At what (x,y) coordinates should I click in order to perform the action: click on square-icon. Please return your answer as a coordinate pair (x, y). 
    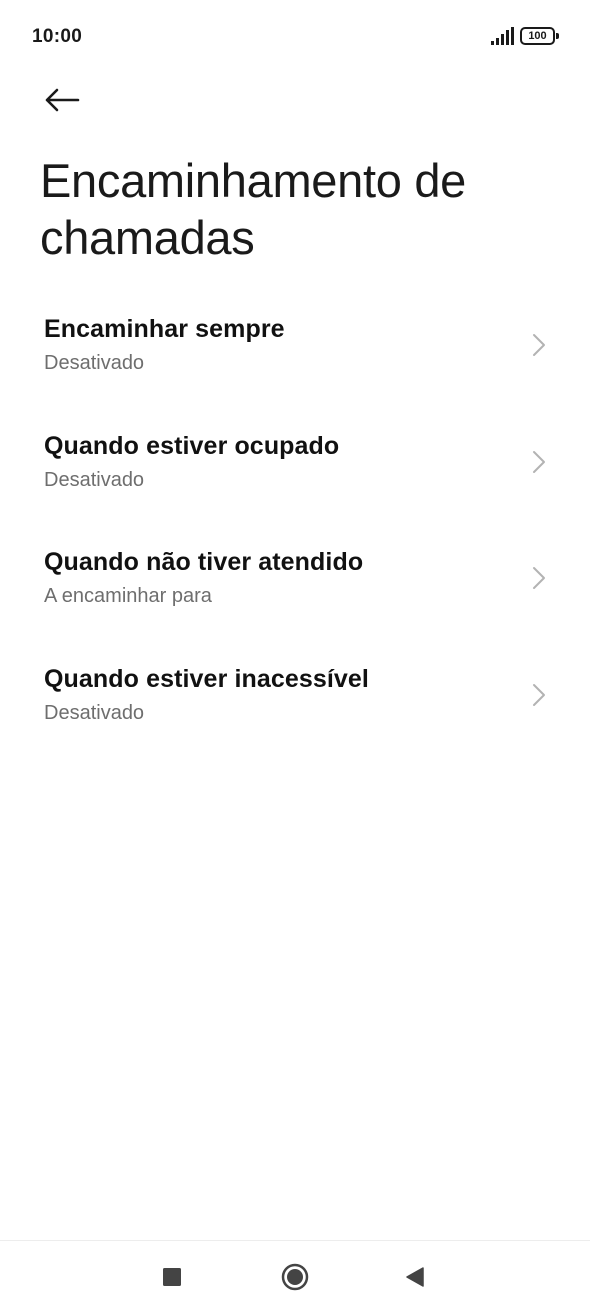
    Looking at the image, I should click on (172, 1277).